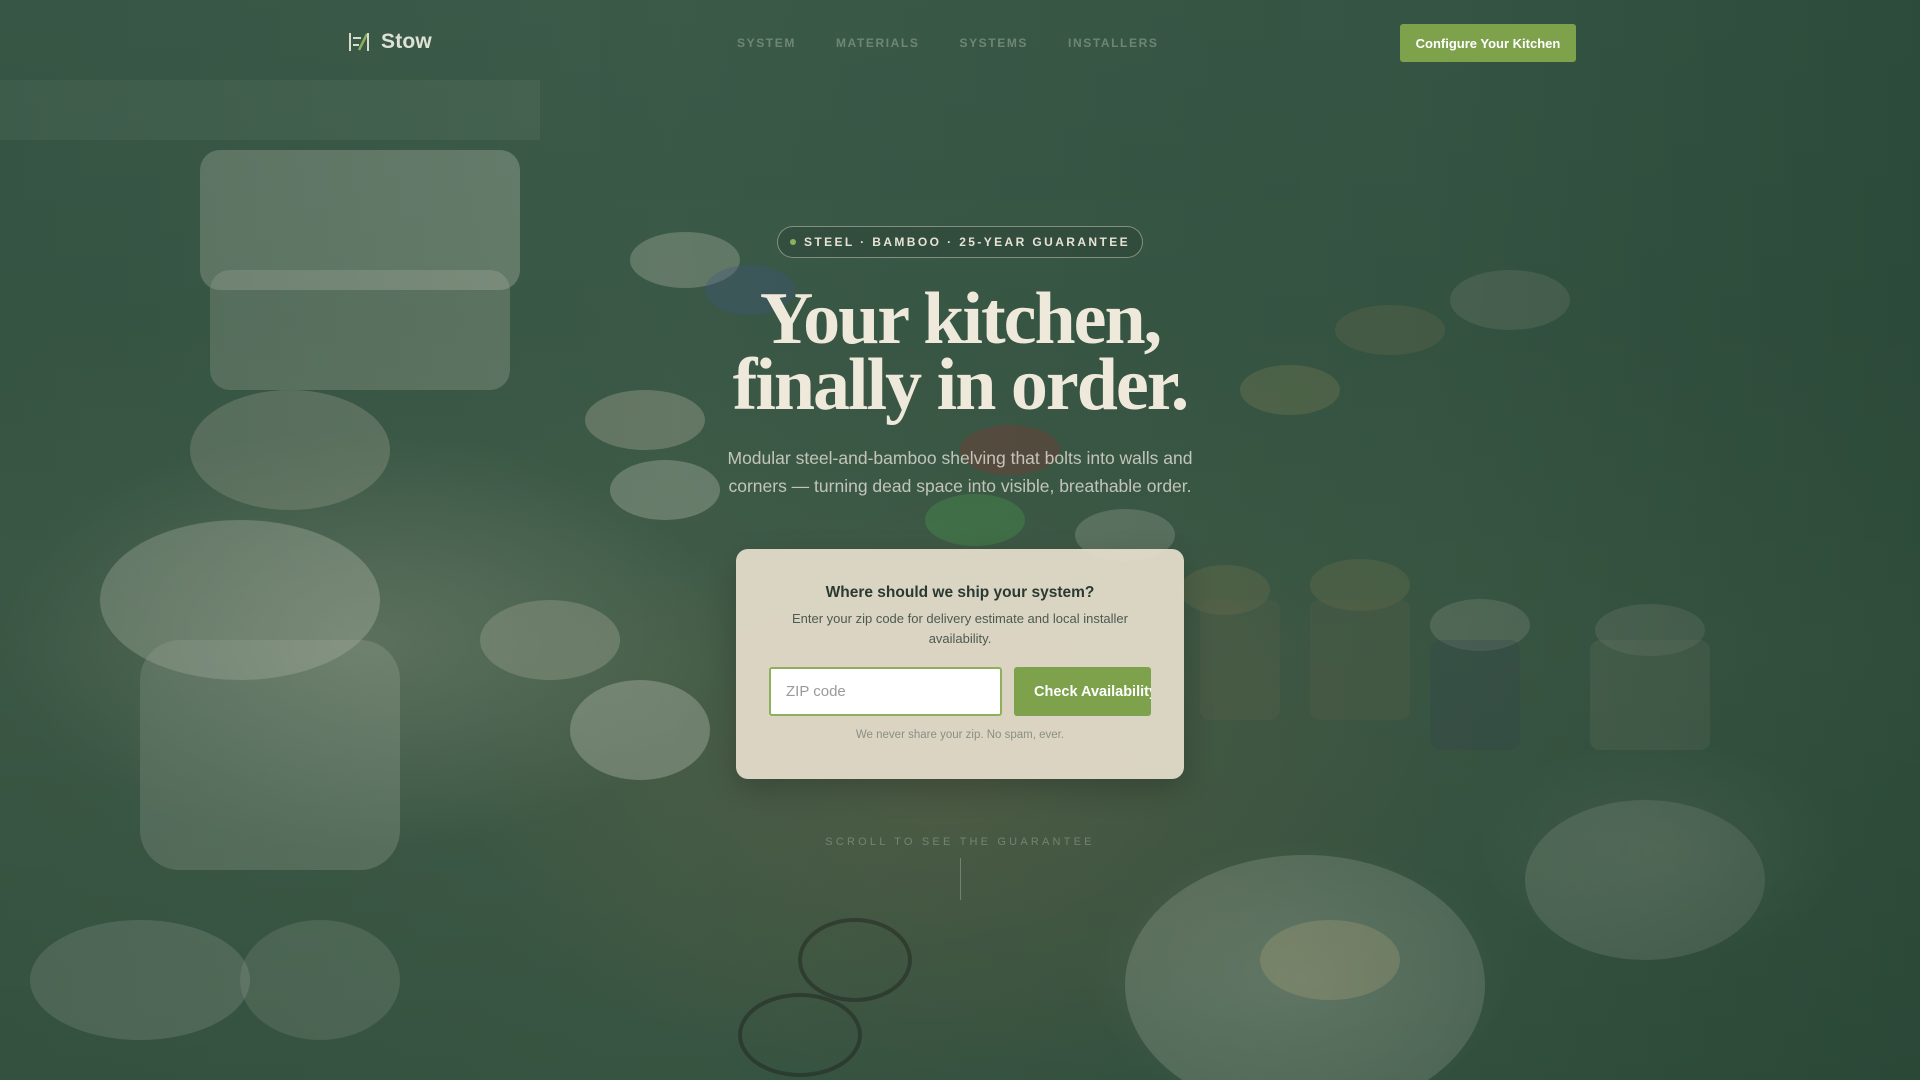 The width and height of the screenshot is (1920, 1080). I want to click on zip-input, so click(885, 691).